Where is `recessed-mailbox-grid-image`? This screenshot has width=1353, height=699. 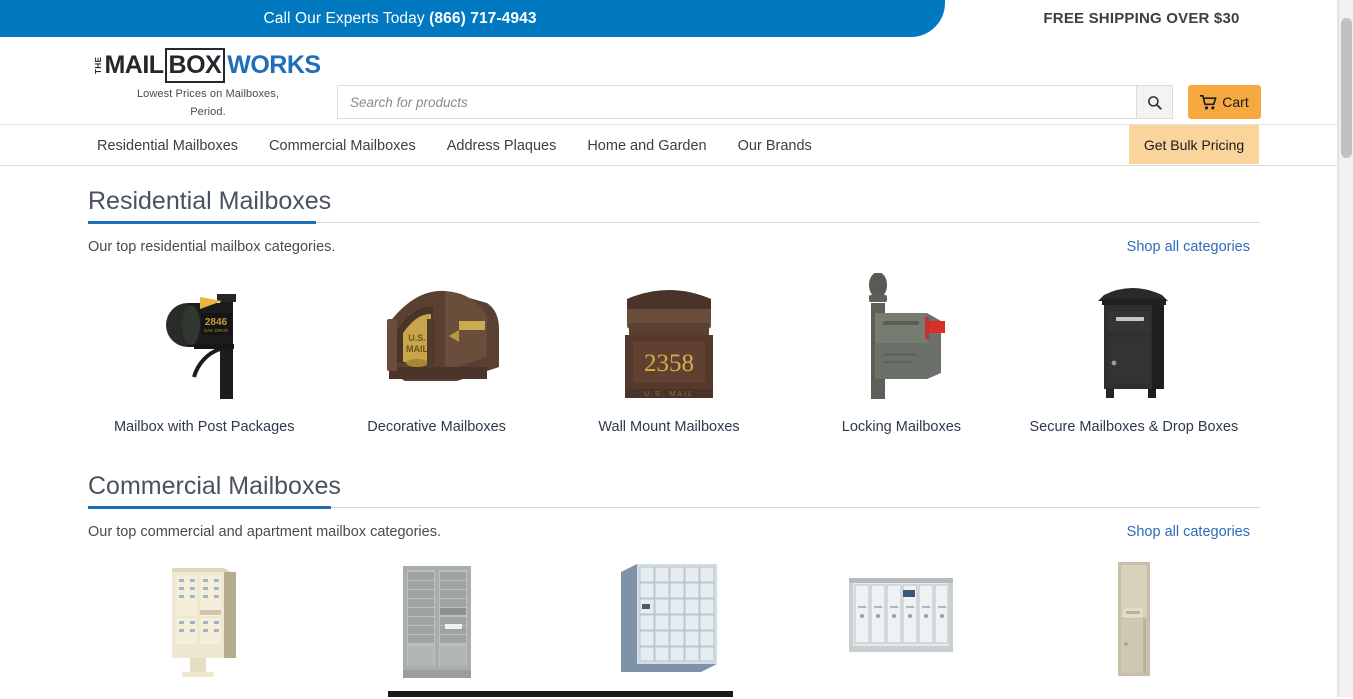
recessed-mailbox-grid-image is located at coordinates (669, 618).